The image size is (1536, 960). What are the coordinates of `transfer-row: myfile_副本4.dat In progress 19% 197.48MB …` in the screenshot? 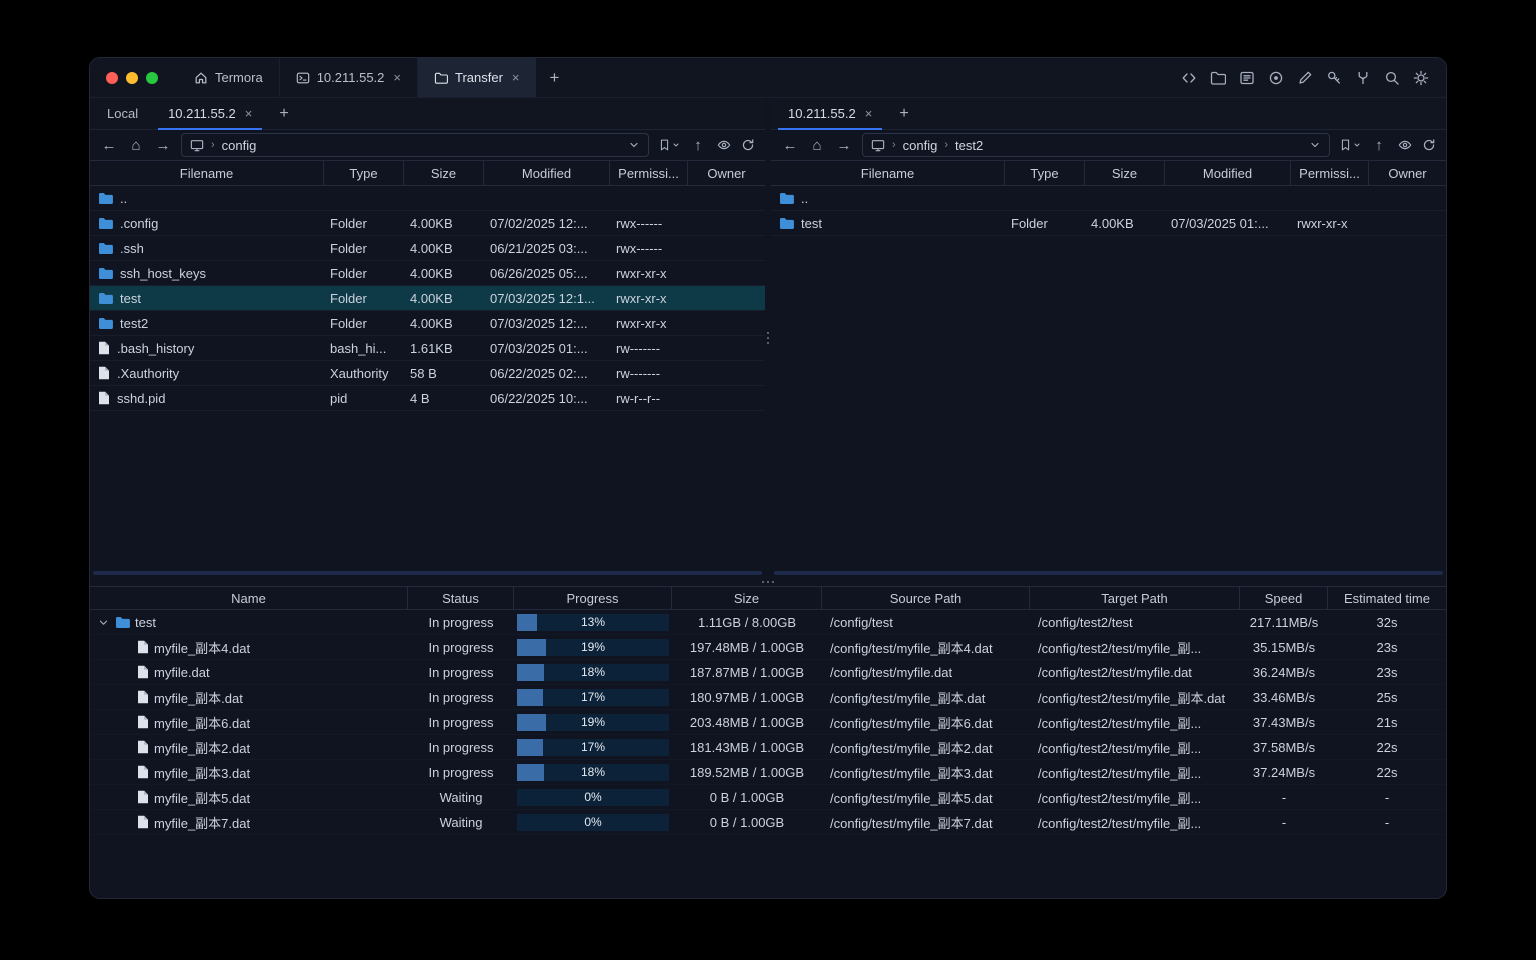 It's located at (768, 647).